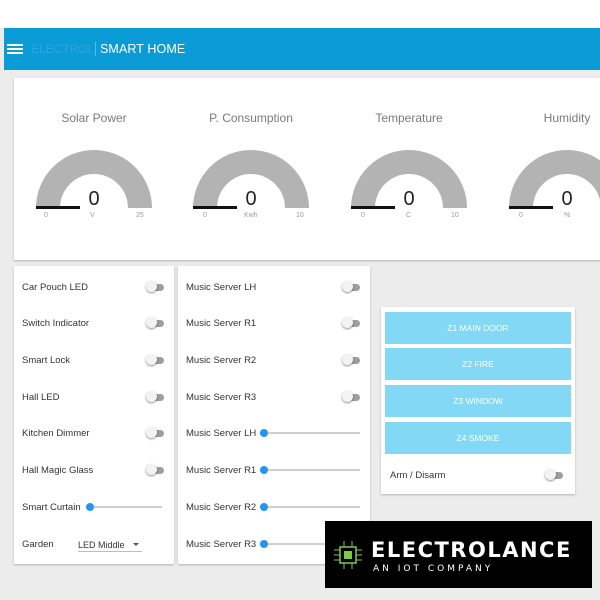 This screenshot has height=600, width=600. What do you see at coordinates (15, 49) in the screenshot?
I see `menu-icon` at bounding box center [15, 49].